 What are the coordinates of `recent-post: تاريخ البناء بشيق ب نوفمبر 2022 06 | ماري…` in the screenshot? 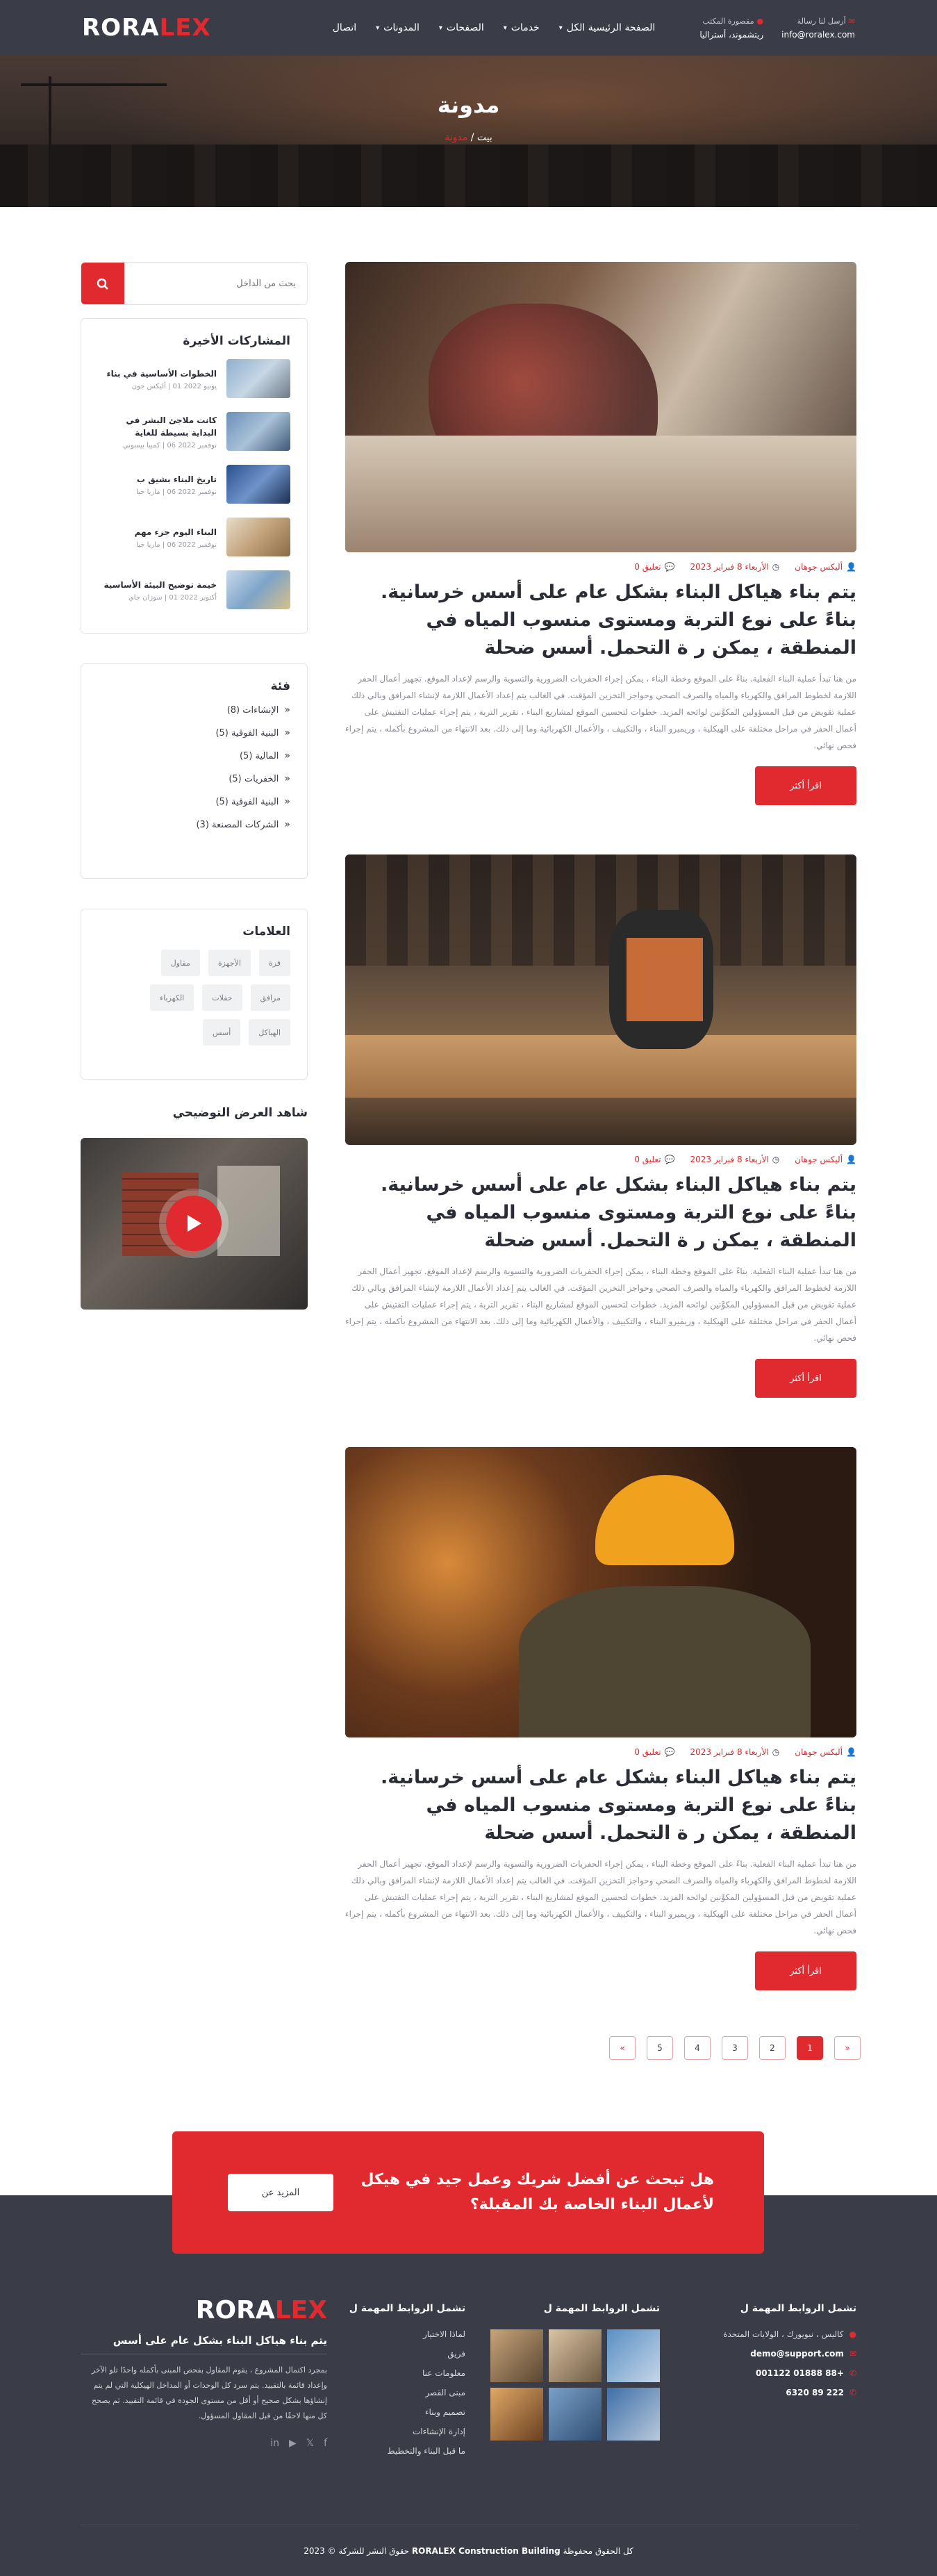 It's located at (194, 484).